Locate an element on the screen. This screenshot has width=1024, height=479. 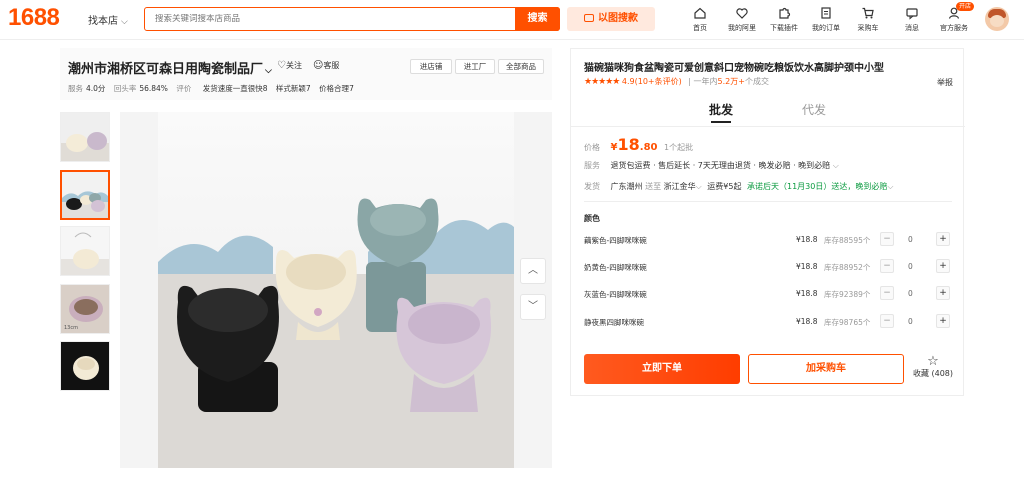
home-icon is located at coordinates (700, 13).